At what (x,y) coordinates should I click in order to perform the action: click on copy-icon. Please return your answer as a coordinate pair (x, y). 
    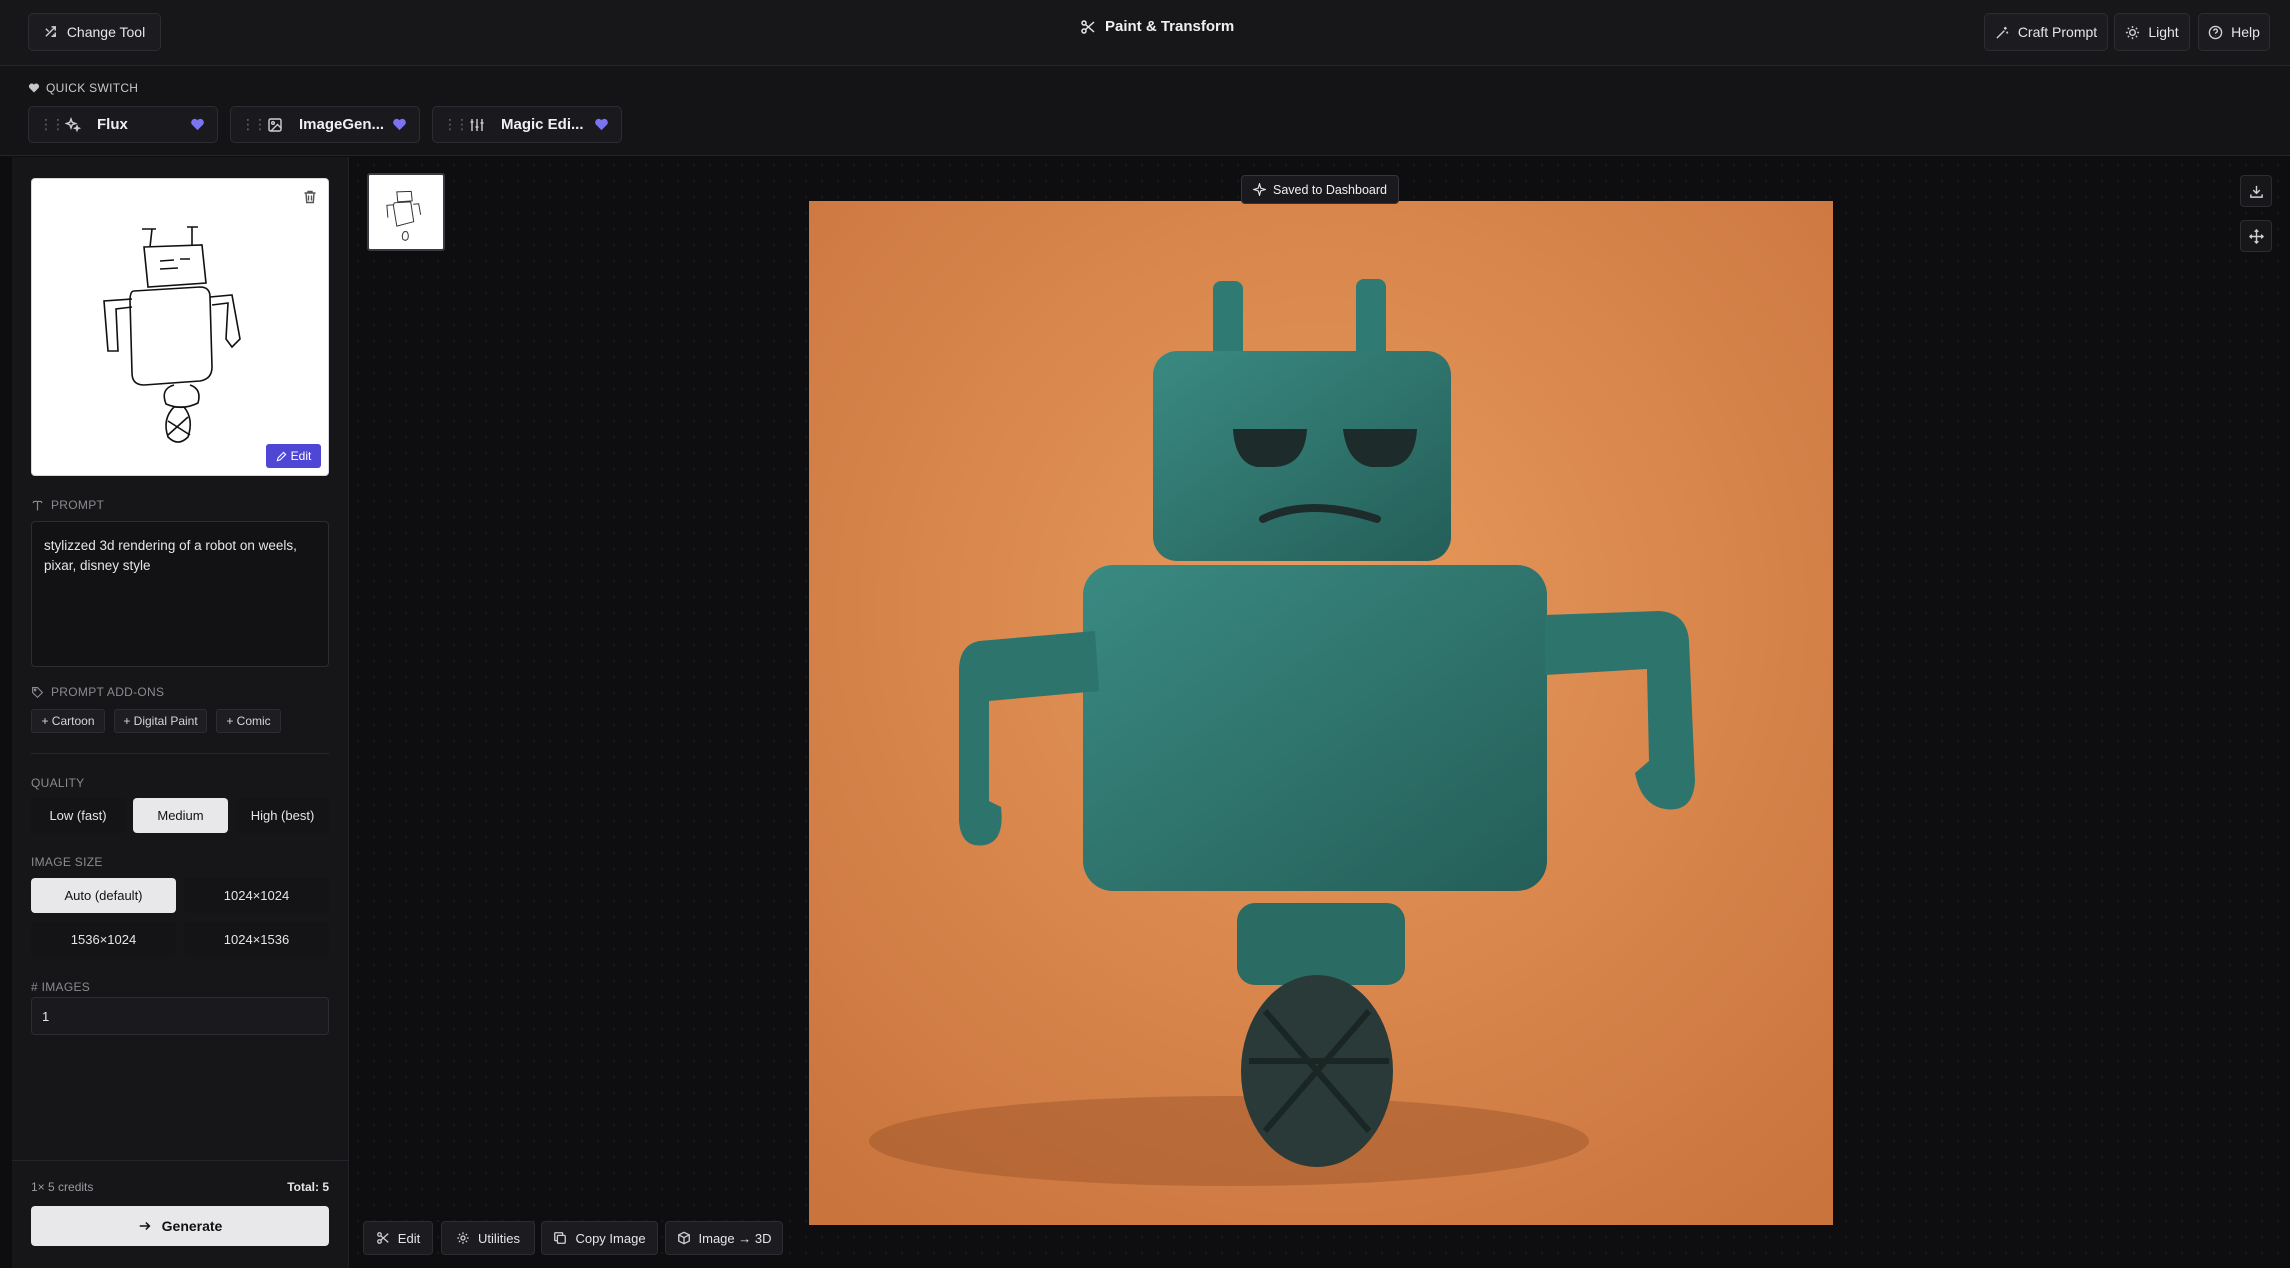
    Looking at the image, I should click on (560, 1238).